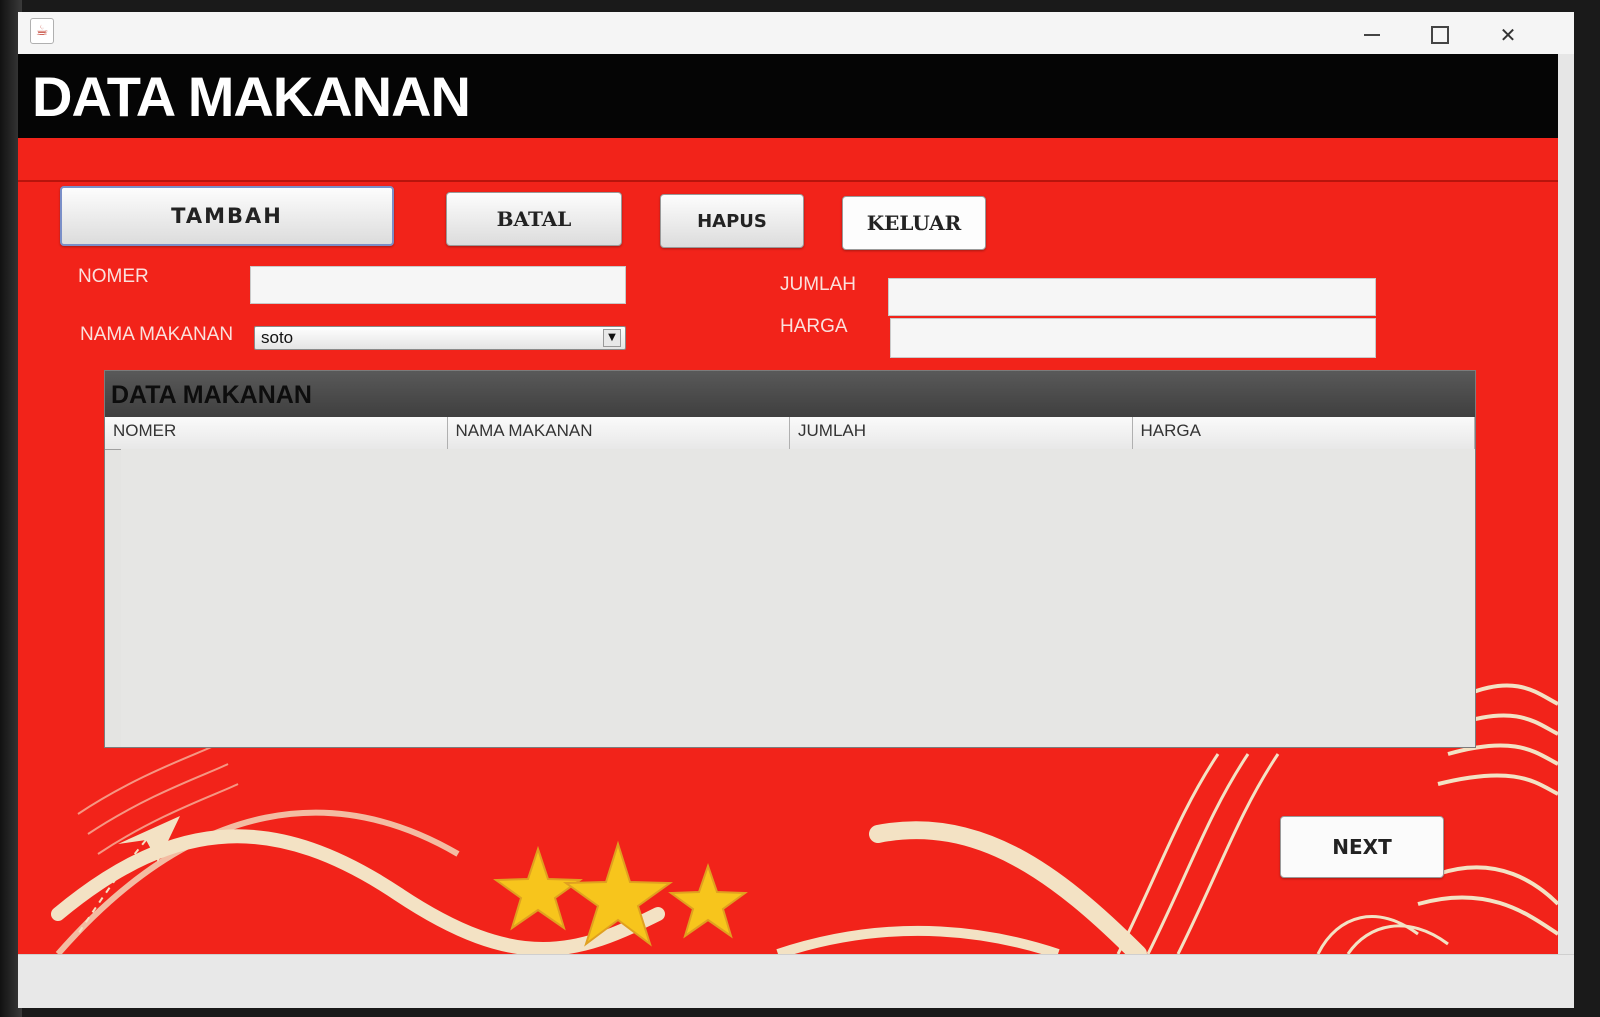 The height and width of the screenshot is (1017, 1600). Describe the element at coordinates (1362, 847) in the screenshot. I see `next-button: NEXT` at that location.